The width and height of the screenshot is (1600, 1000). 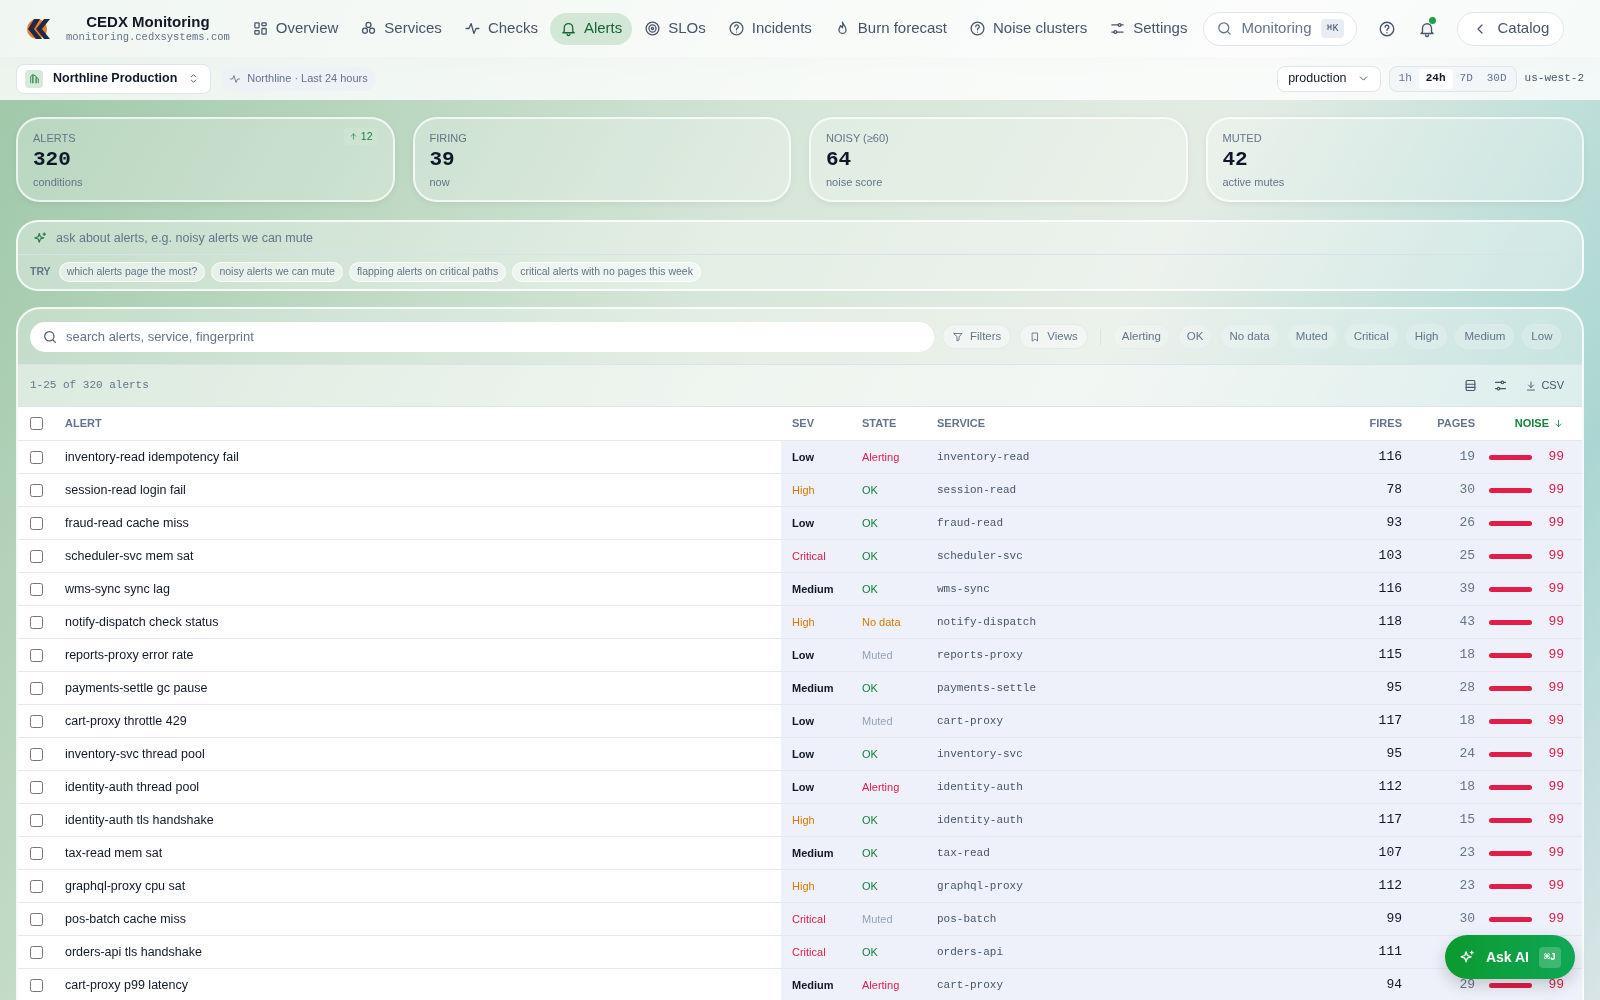 What do you see at coordinates (126, 985) in the screenshot?
I see `alert-name: cart-proxy p99 latency` at bounding box center [126, 985].